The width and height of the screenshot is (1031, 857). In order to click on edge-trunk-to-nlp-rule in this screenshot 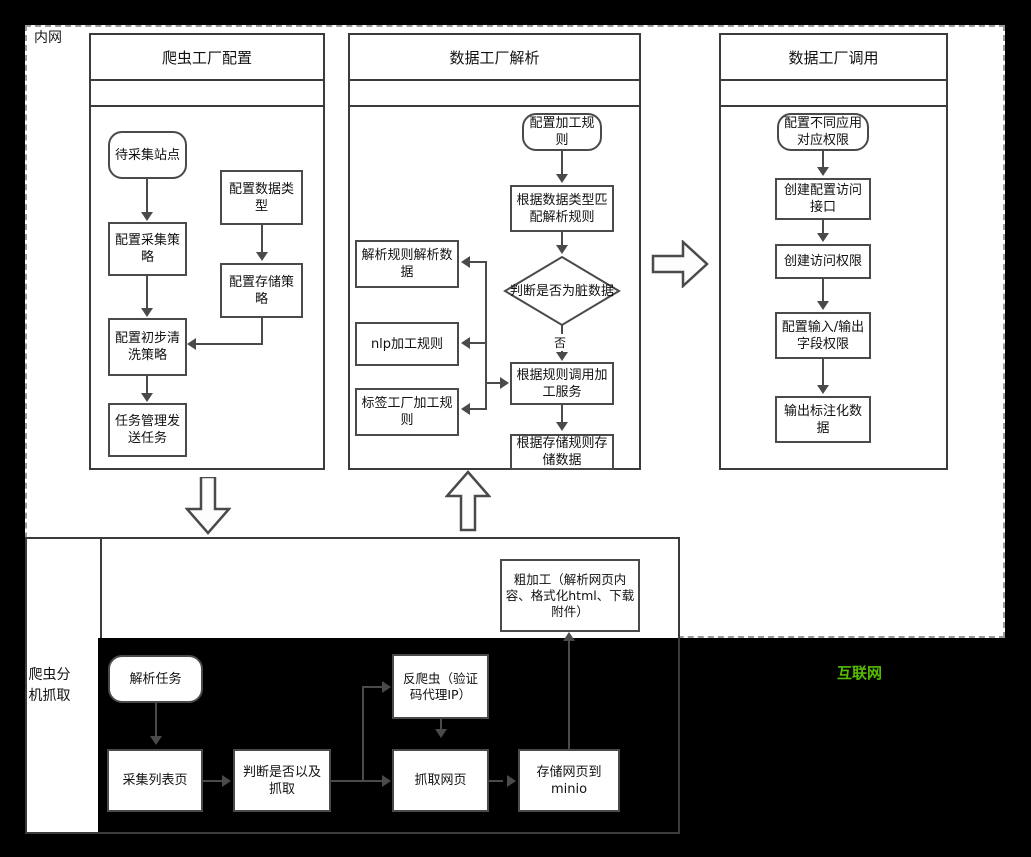, I will do `click(478, 343)`.